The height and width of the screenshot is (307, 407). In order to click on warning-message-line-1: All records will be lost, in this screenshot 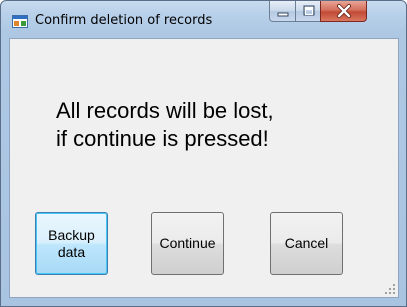, I will do `click(165, 110)`.